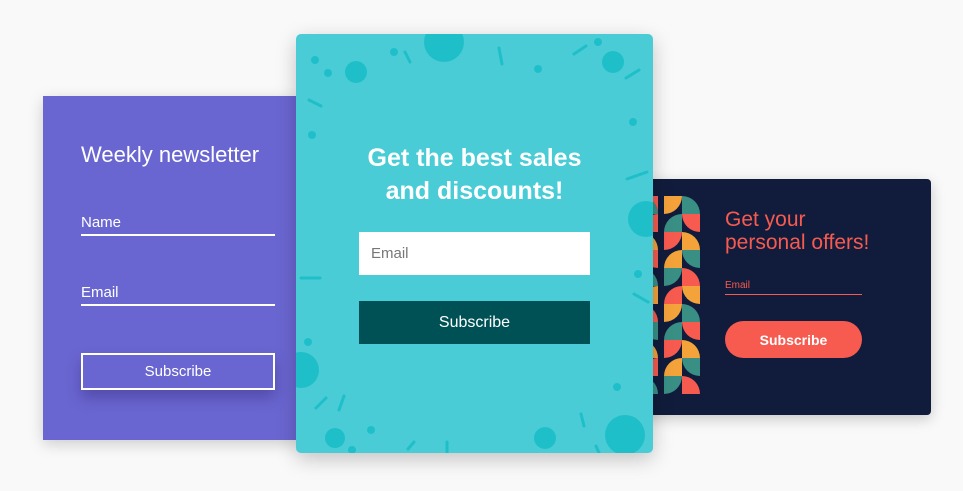 The image size is (963, 491). What do you see at coordinates (178, 371) in the screenshot?
I see `newsletter-subscribe-button: Subscribe` at bounding box center [178, 371].